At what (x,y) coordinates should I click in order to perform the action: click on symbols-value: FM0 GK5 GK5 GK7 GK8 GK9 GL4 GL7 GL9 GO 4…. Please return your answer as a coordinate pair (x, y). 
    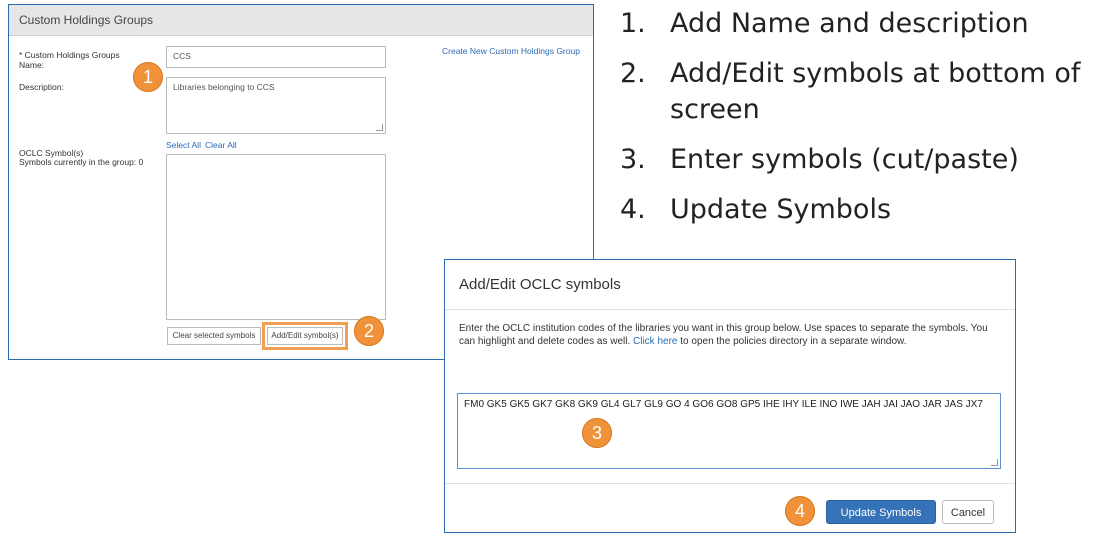
    Looking at the image, I should click on (723, 404).